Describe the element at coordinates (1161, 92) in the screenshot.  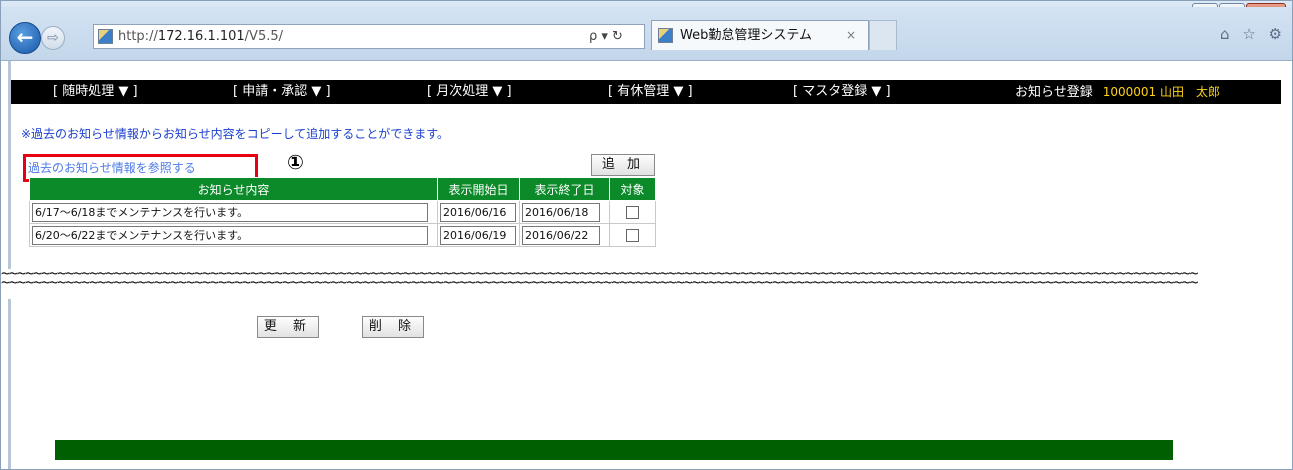
I see `user-name: 1000001 山田 太郎` at that location.